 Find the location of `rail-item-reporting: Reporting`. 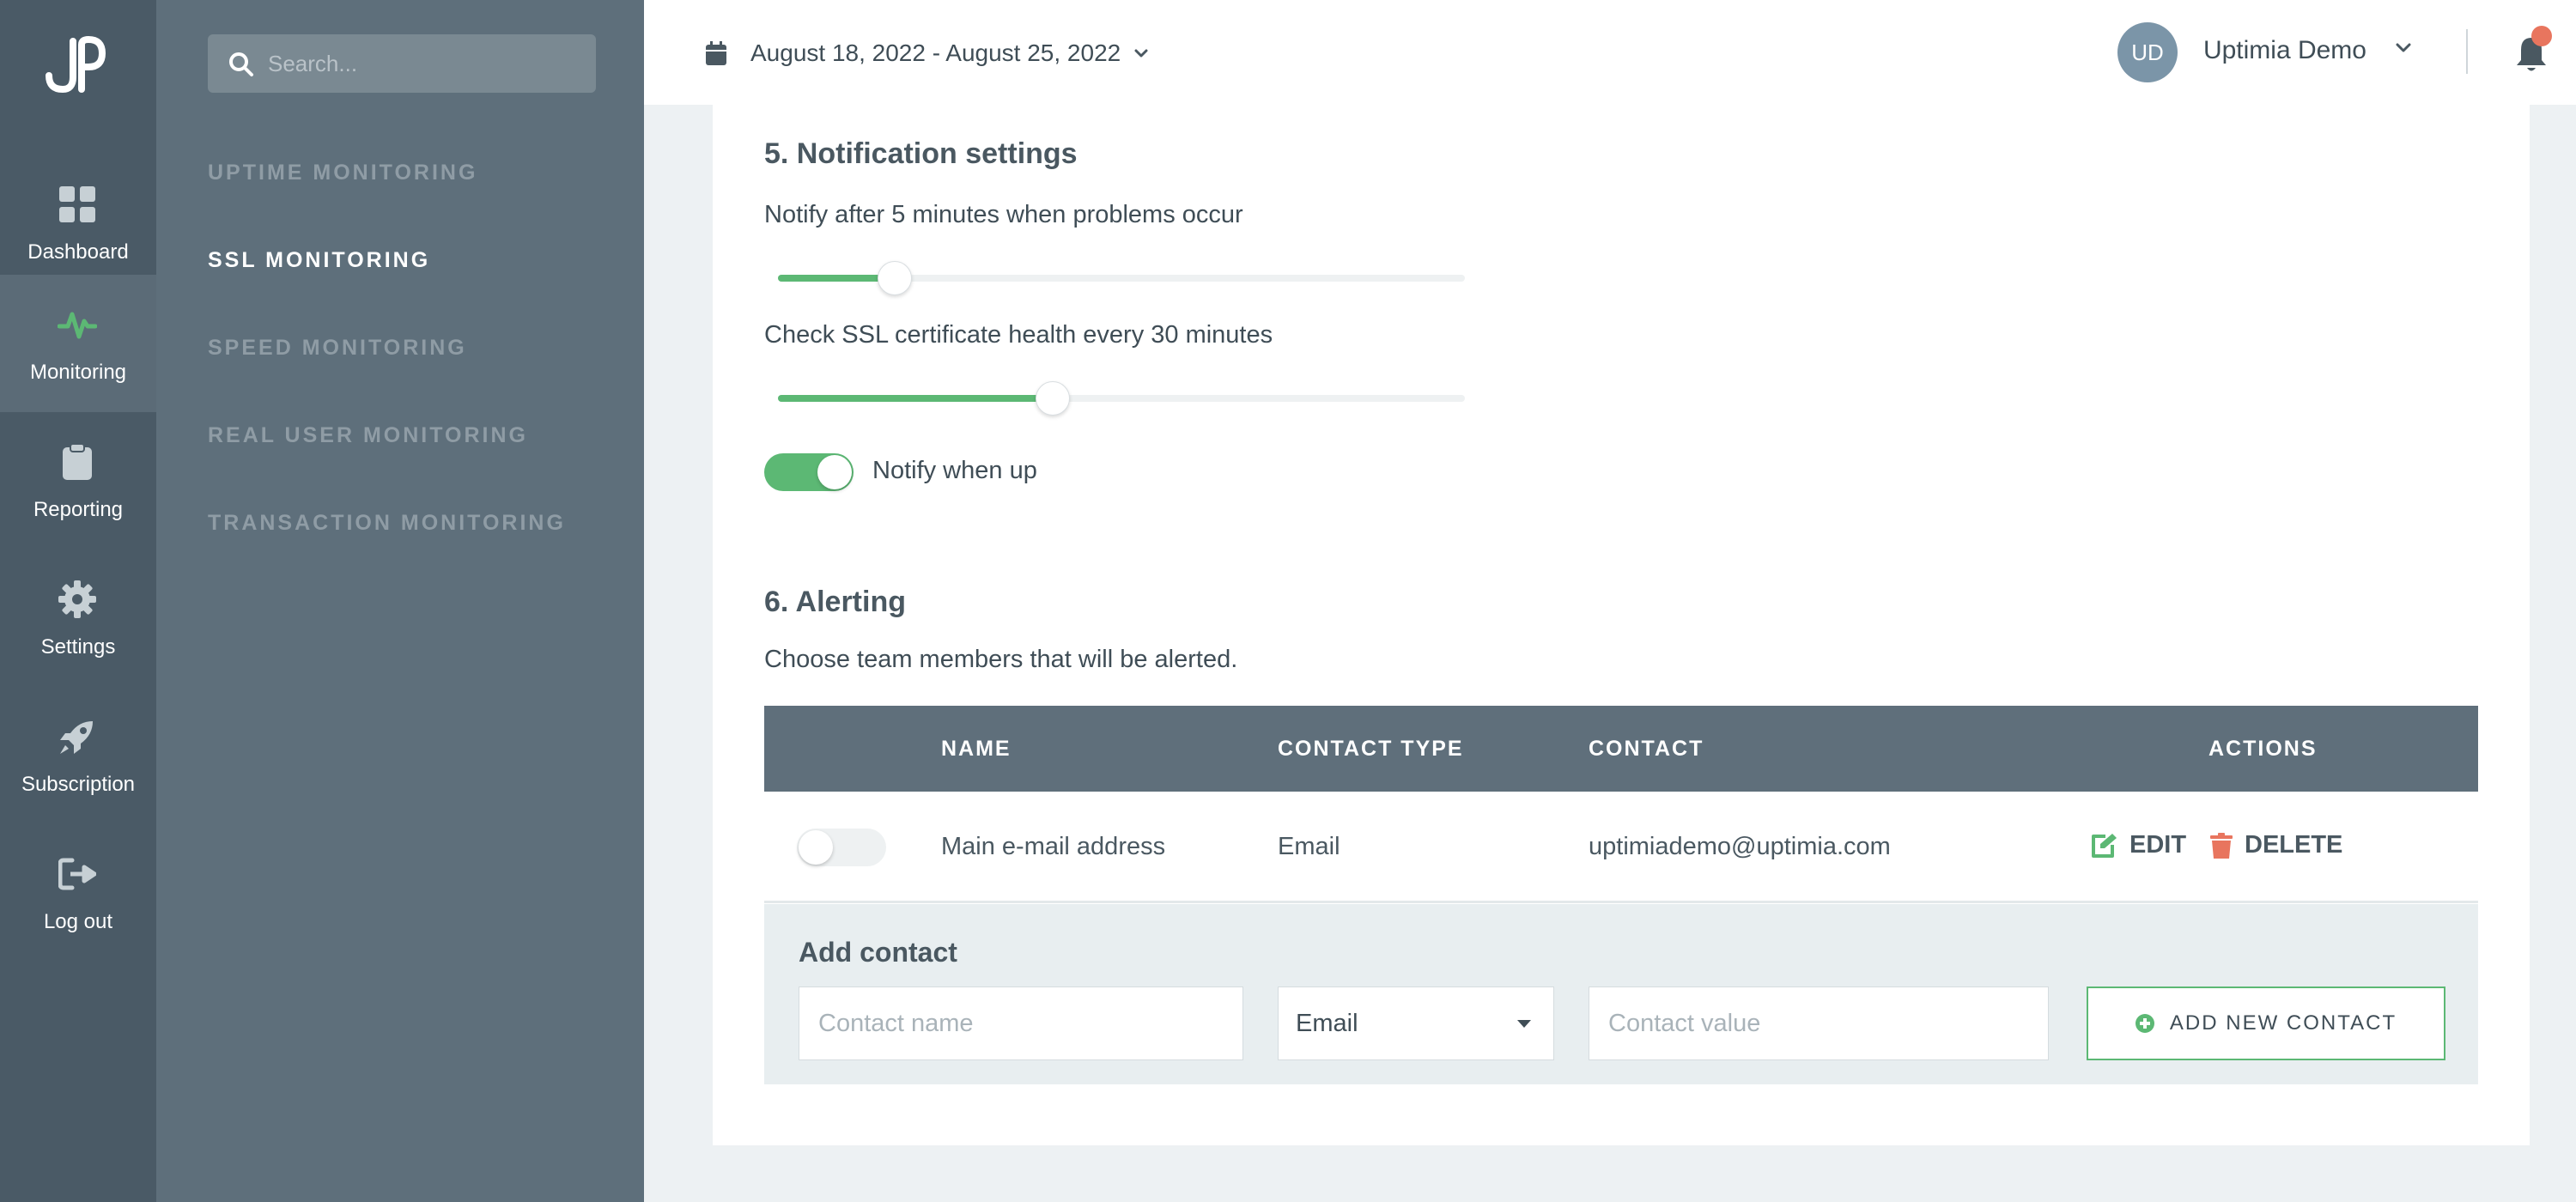

rail-item-reporting: Reporting is located at coordinates (78, 481).